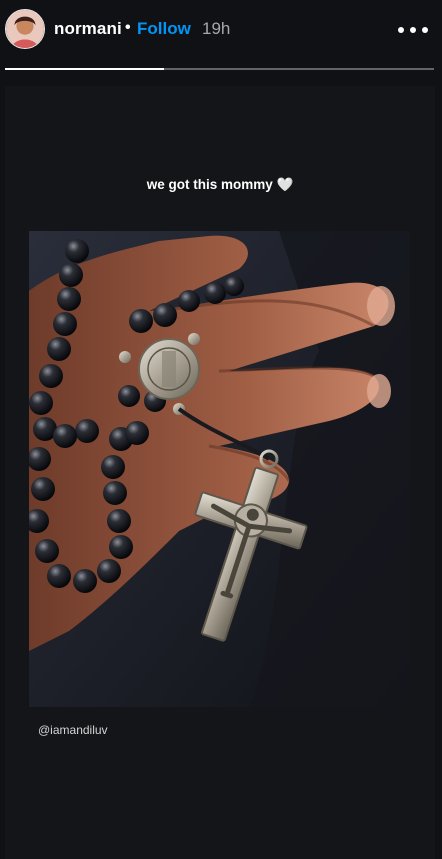  Describe the element at coordinates (164, 29) in the screenshot. I see `follow-button: Follow` at that location.